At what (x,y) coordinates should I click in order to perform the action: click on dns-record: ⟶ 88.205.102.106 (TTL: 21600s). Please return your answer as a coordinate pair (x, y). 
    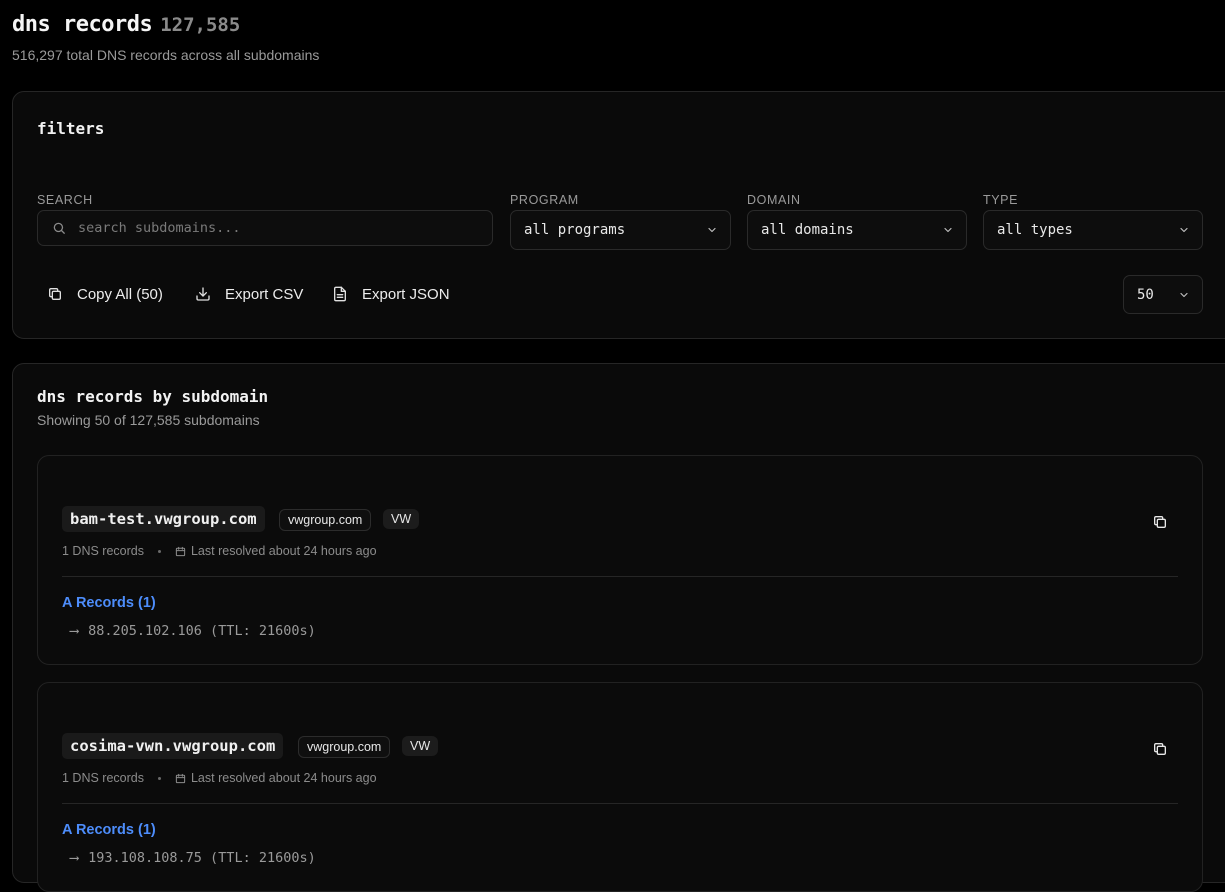
    Looking at the image, I should click on (193, 631).